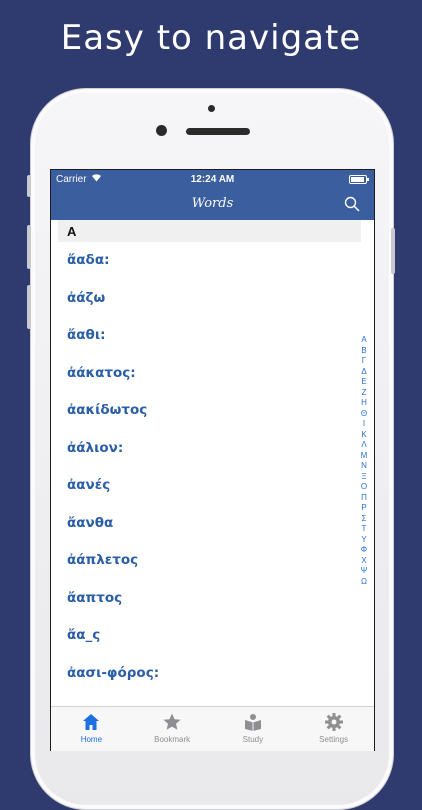 The height and width of the screenshot is (810, 422). Describe the element at coordinates (363, 508) in the screenshot. I see `index-letter: Ρ` at that location.